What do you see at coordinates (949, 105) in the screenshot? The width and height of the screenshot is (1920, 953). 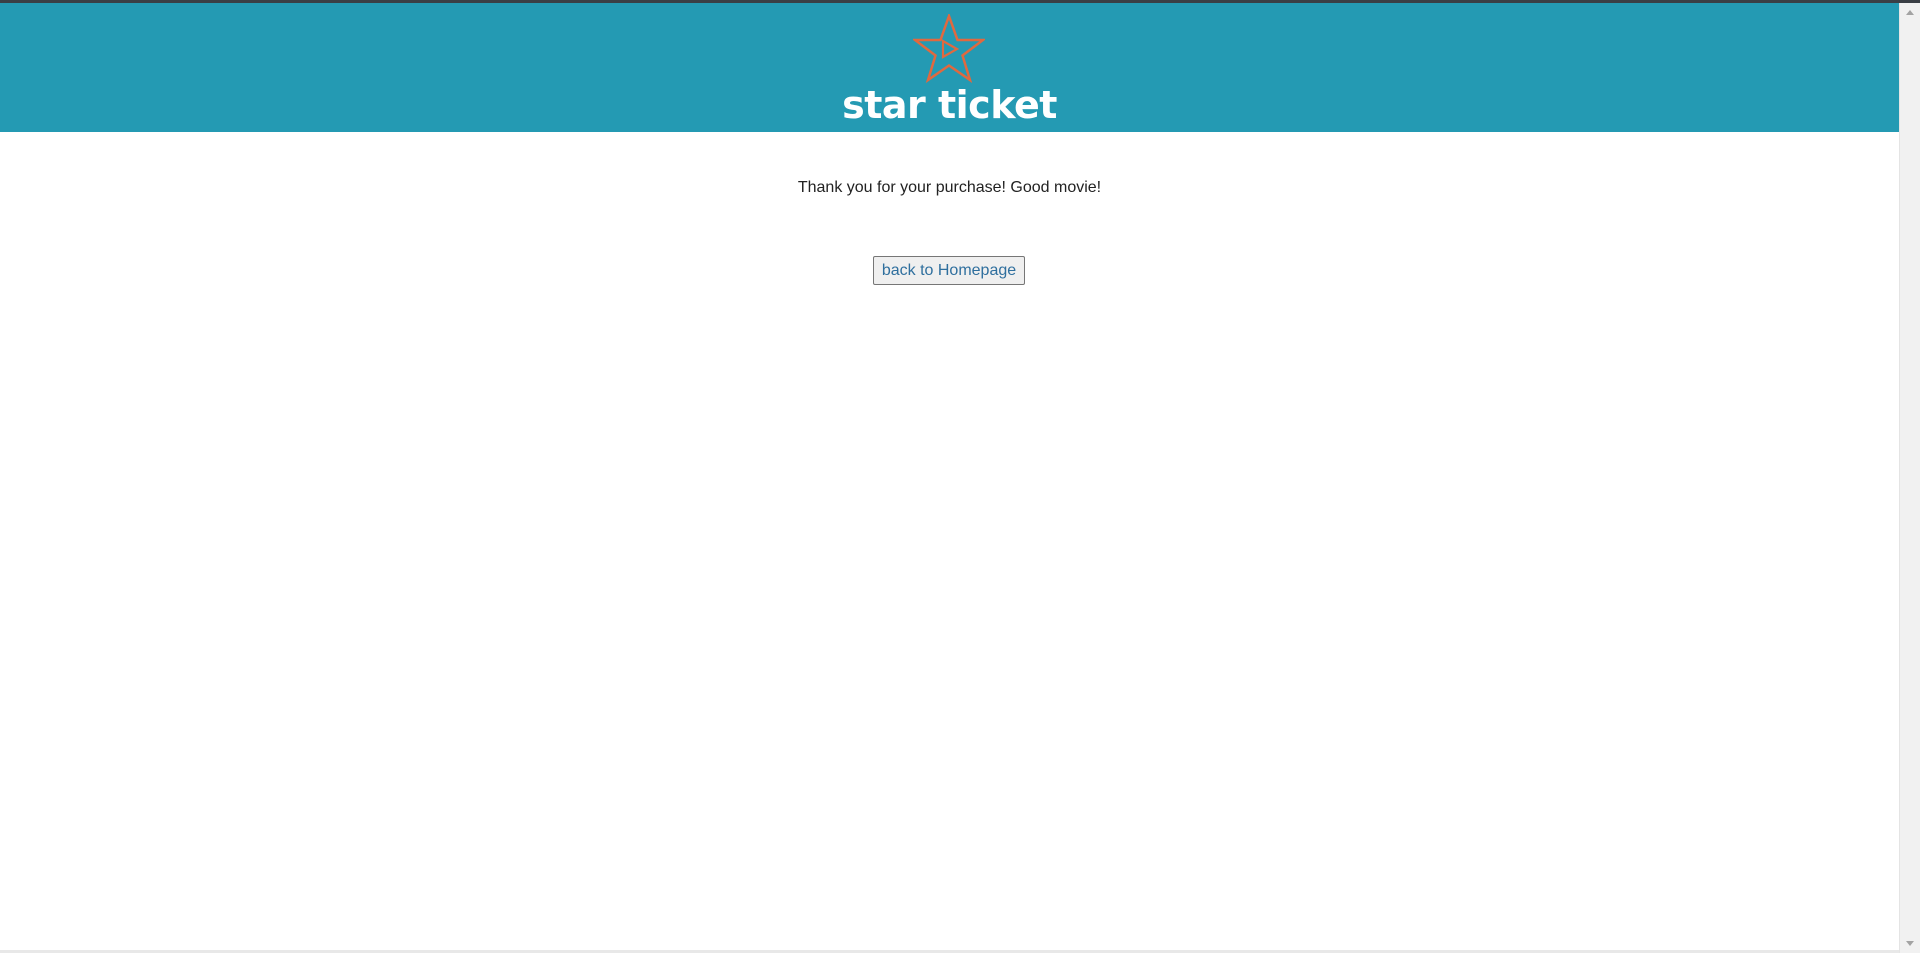 I see `brand-name: star ticket` at bounding box center [949, 105].